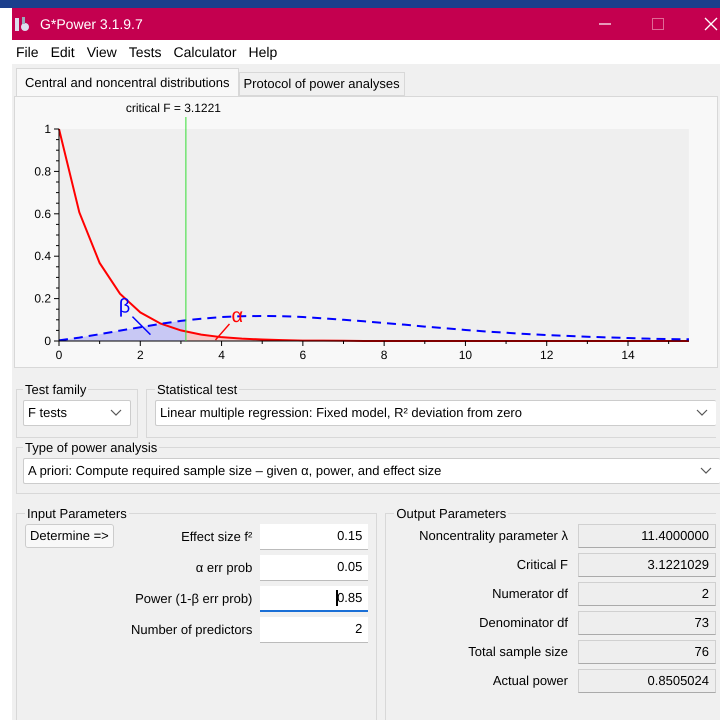 This screenshot has height=720, width=720. What do you see at coordinates (42, 171) in the screenshot?
I see `axis-tick-label: 0.8` at bounding box center [42, 171].